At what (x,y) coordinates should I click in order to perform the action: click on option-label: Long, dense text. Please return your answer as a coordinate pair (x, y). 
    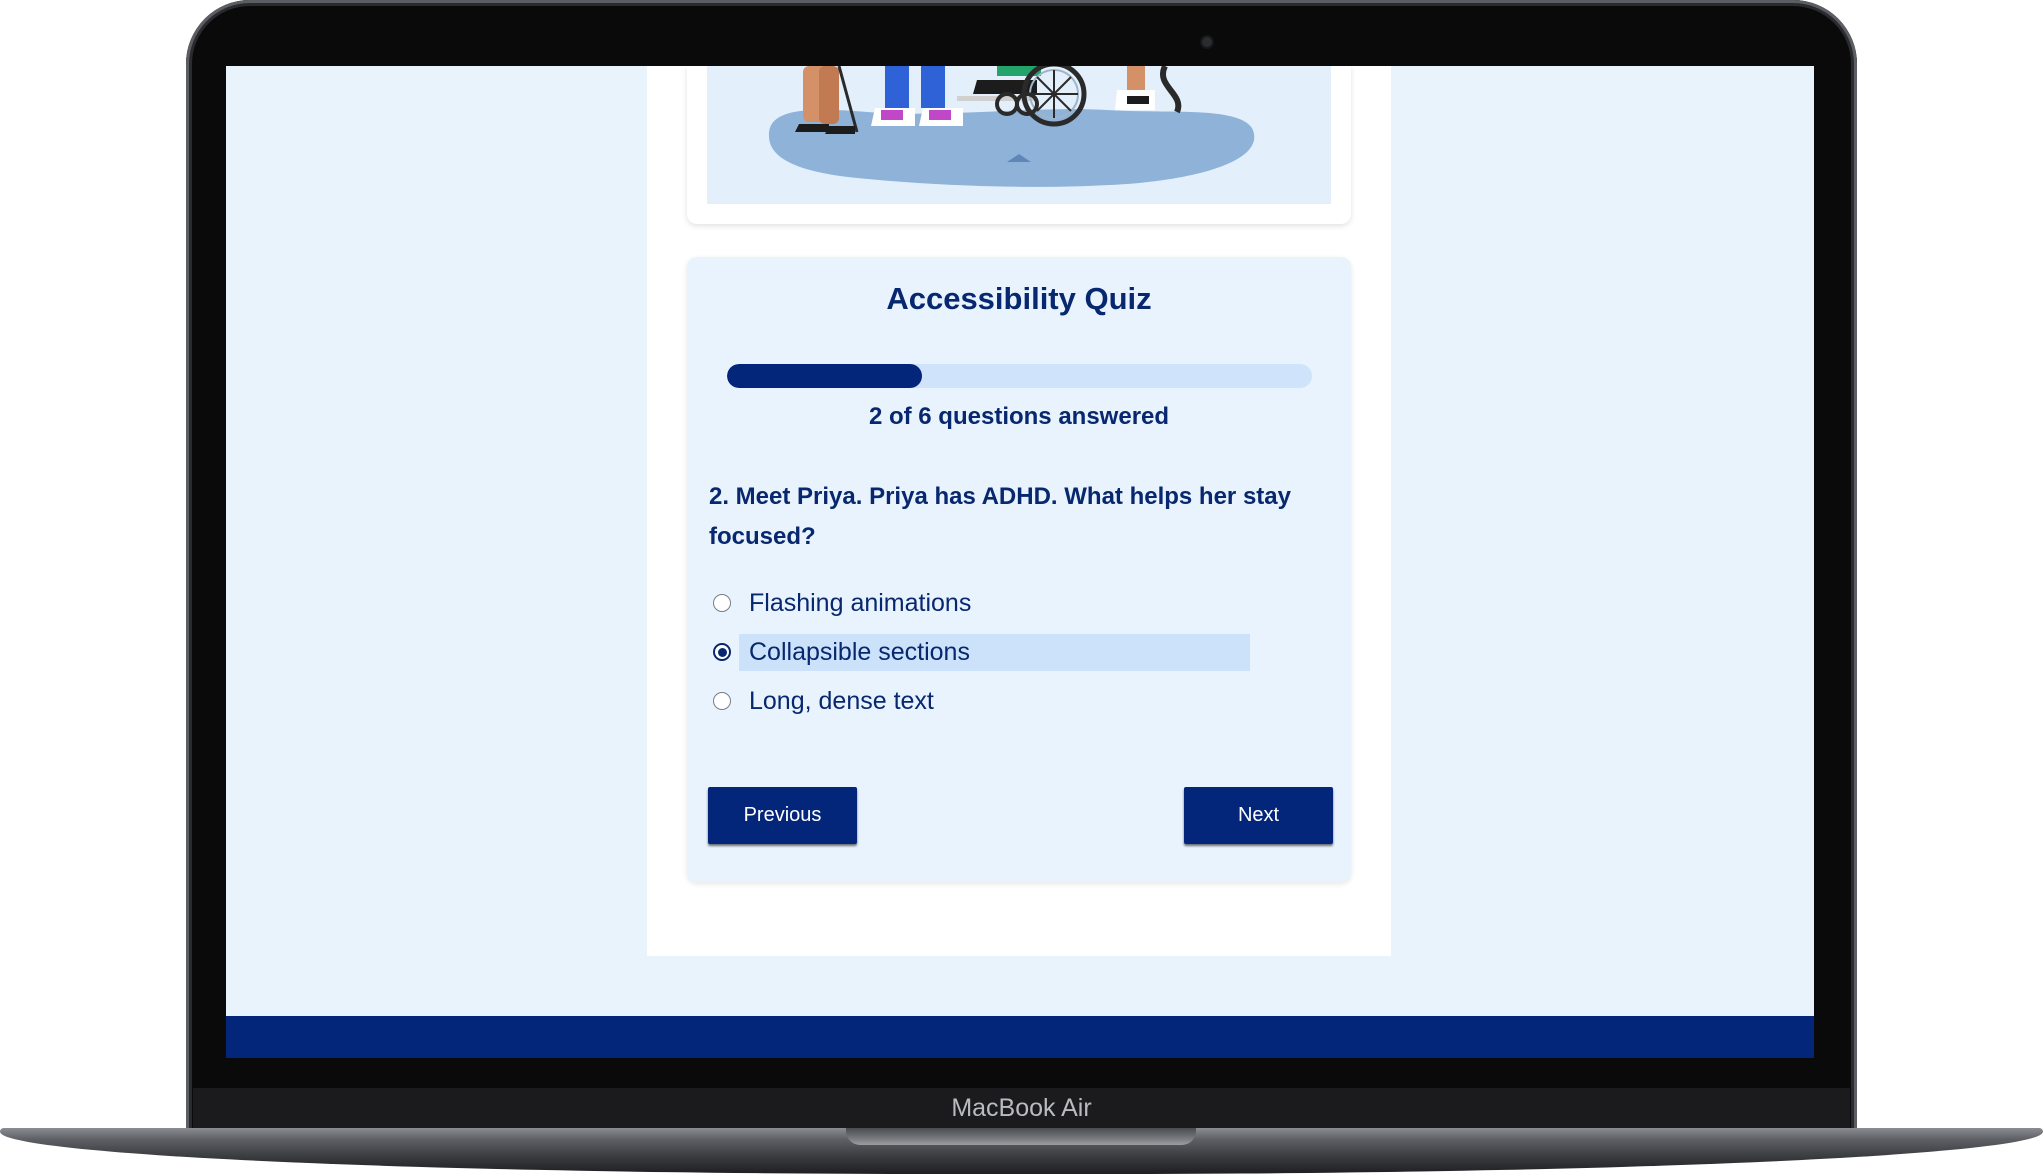
    Looking at the image, I should click on (841, 701).